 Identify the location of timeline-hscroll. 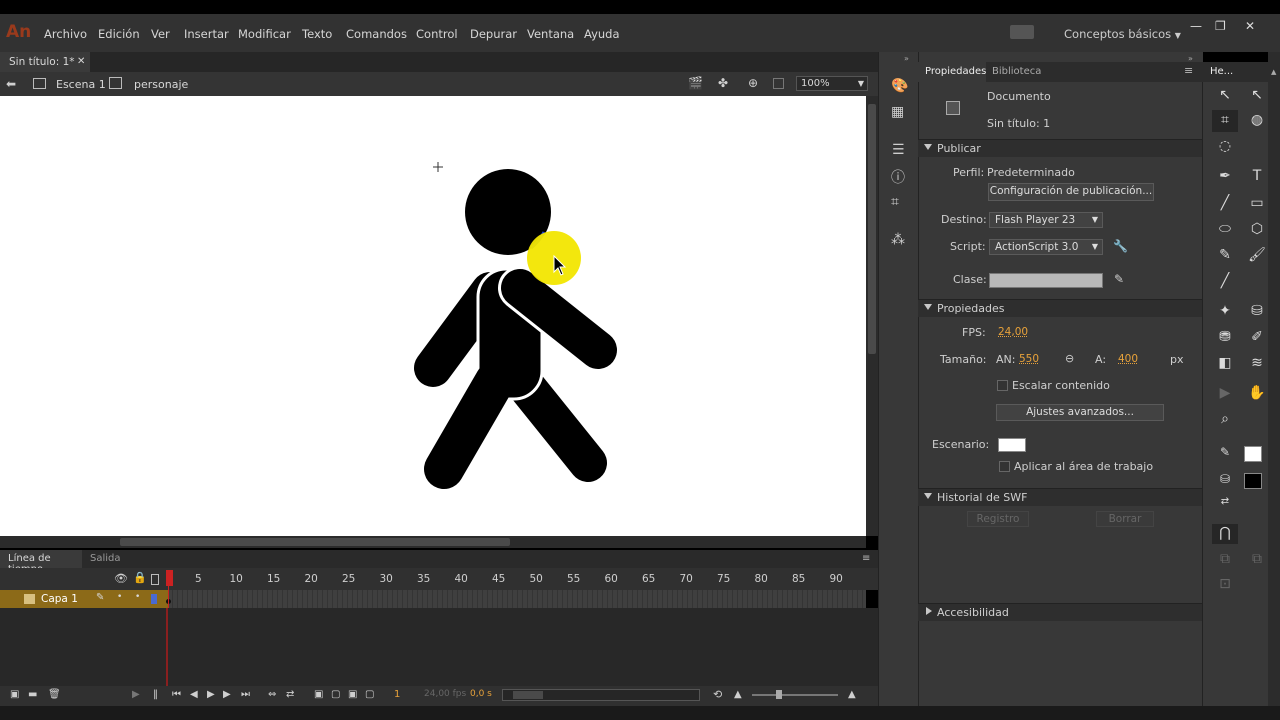
(601, 695).